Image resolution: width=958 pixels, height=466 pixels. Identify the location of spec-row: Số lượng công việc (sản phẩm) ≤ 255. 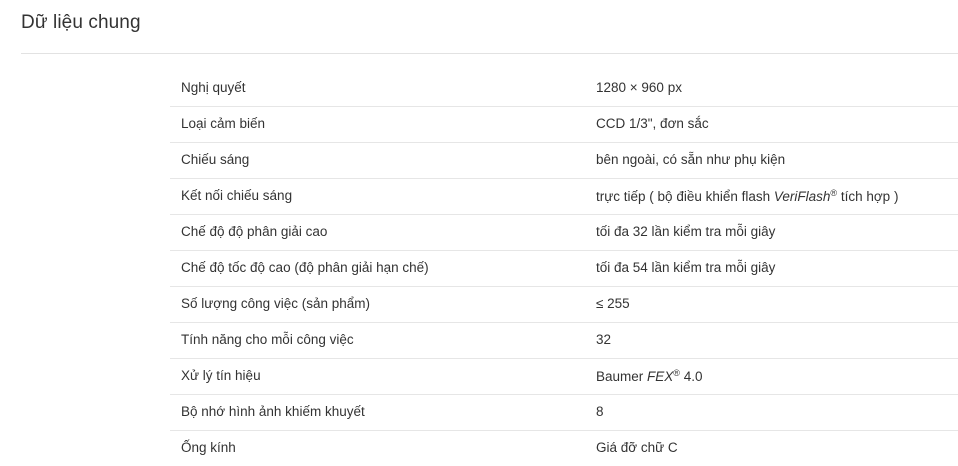
(564, 305).